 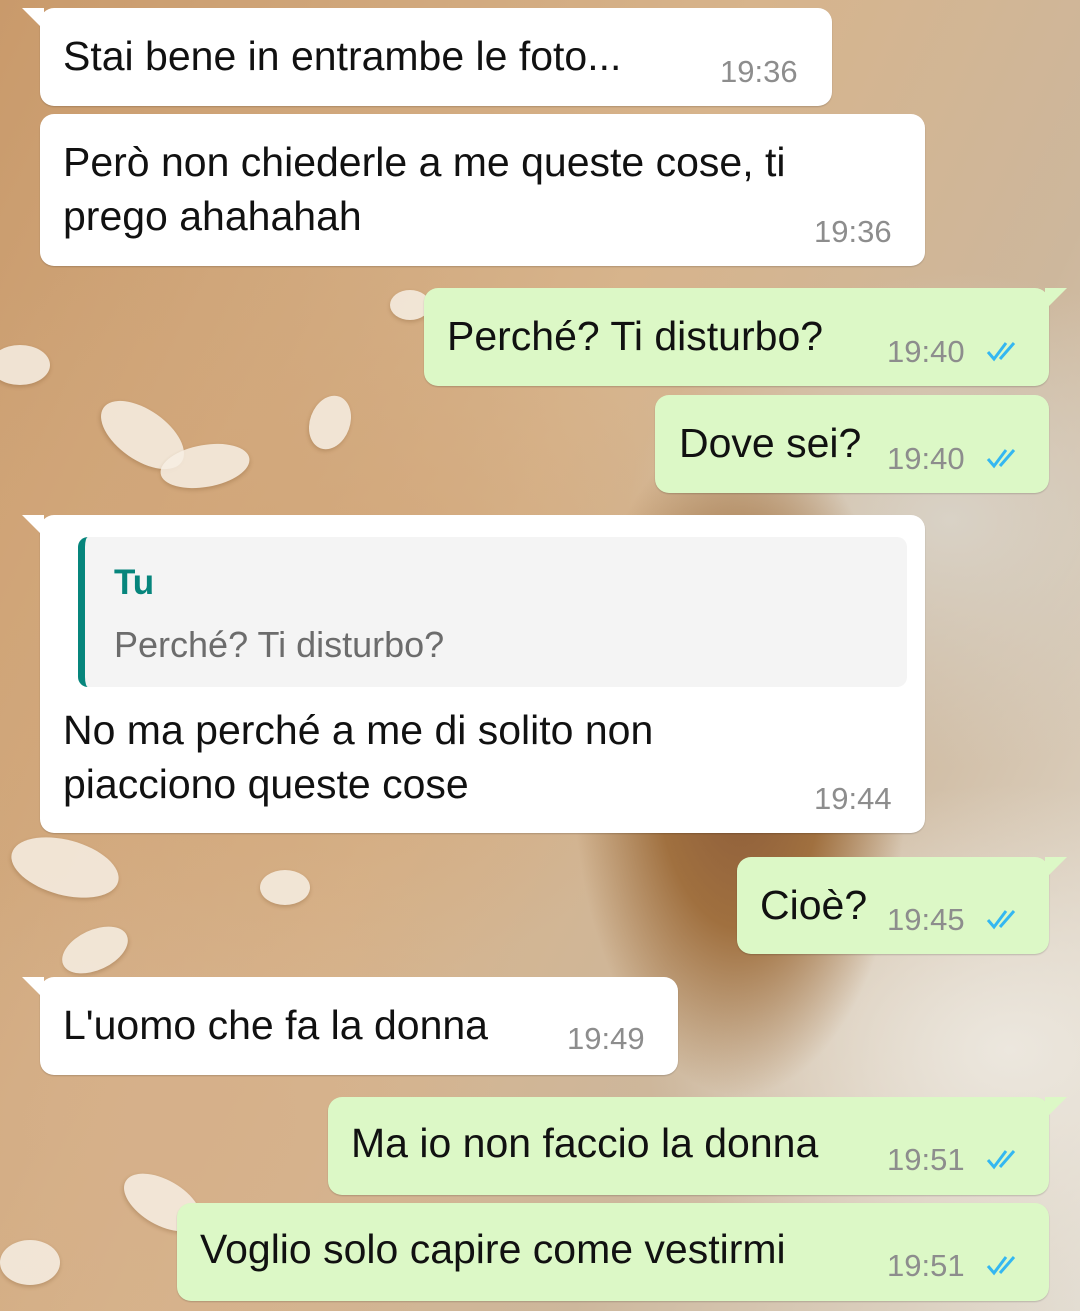 I want to click on message-bubble-outgoing: Cioè? 19:45, so click(x=902, y=905).